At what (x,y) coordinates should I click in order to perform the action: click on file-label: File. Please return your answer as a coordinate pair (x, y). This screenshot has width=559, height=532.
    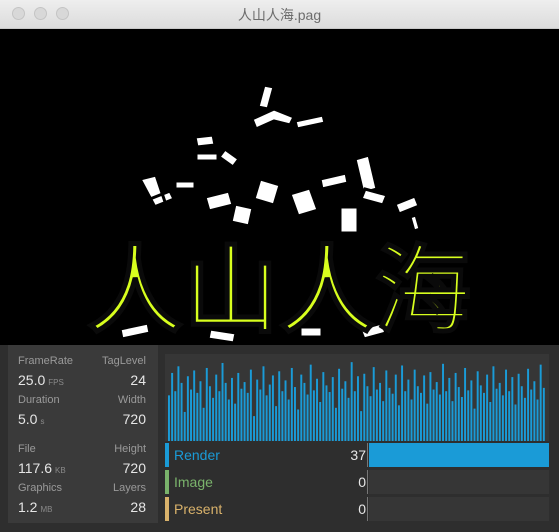
    Looking at the image, I should click on (27, 449).